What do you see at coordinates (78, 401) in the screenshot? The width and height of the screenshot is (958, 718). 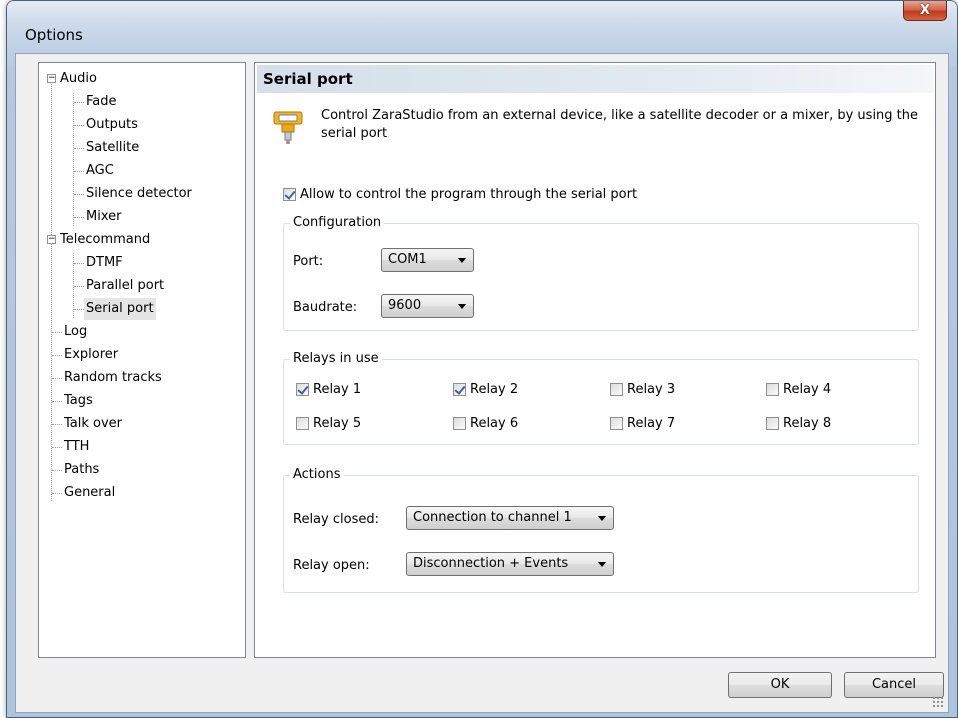 I see `tree-item-tags: Tags` at bounding box center [78, 401].